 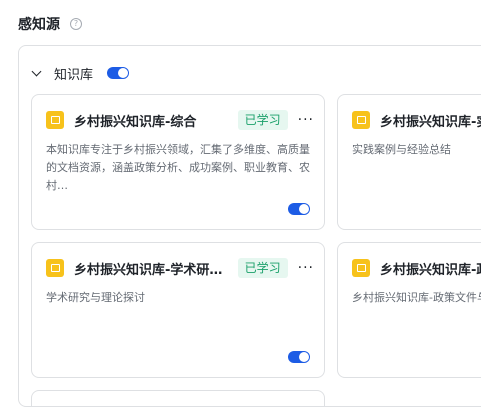 What do you see at coordinates (430, 270) in the screenshot?
I see `card-title: 乡村振兴知识库-政策文件` at bounding box center [430, 270].